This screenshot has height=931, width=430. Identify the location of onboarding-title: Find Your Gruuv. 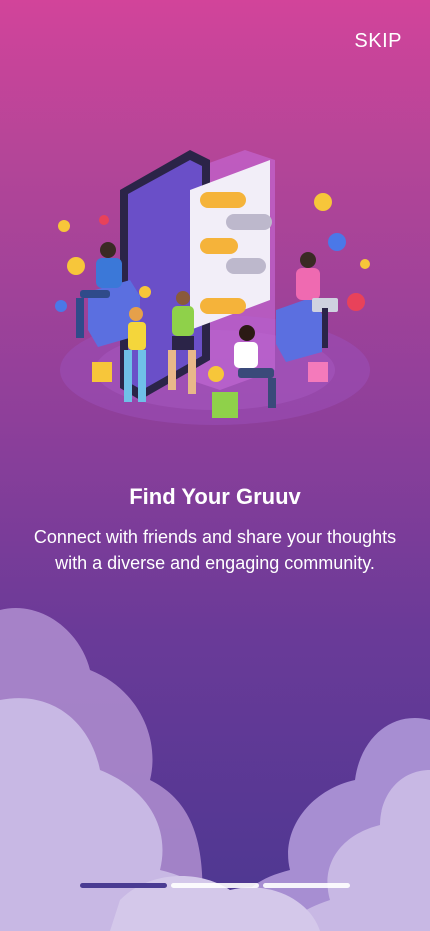
(215, 496).